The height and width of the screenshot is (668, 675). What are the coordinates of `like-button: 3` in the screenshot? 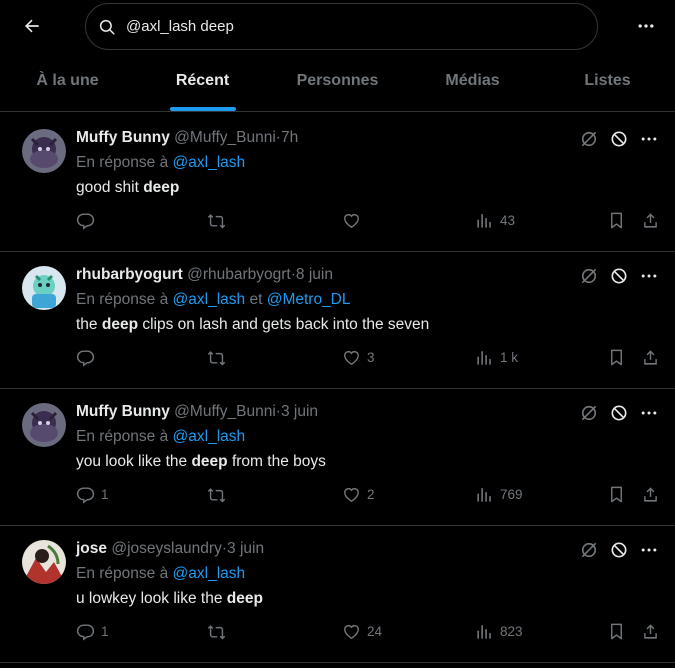 It's located at (358, 357).